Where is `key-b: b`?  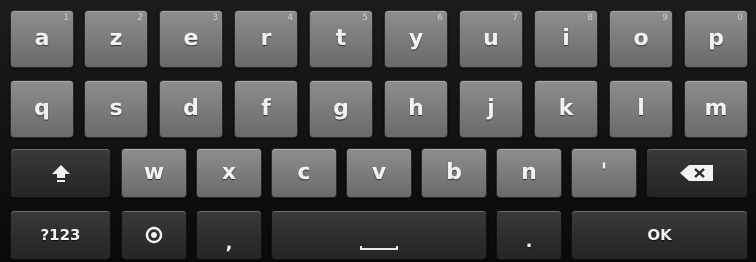
key-b: b is located at coordinates (454, 173).